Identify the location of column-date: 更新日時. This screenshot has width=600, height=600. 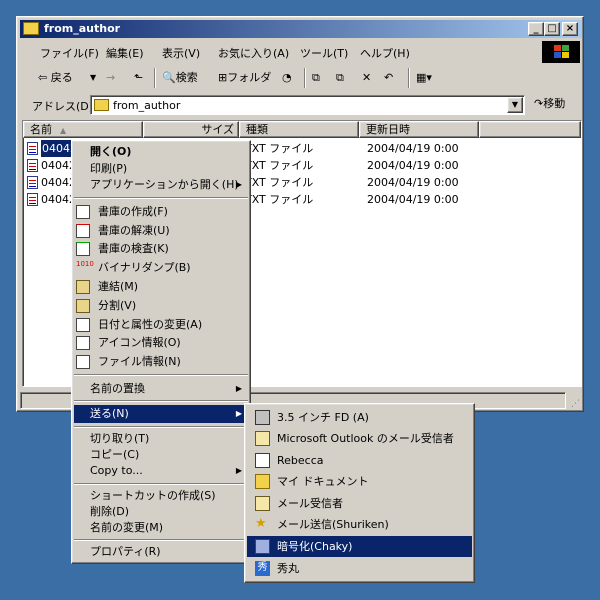
(419, 129).